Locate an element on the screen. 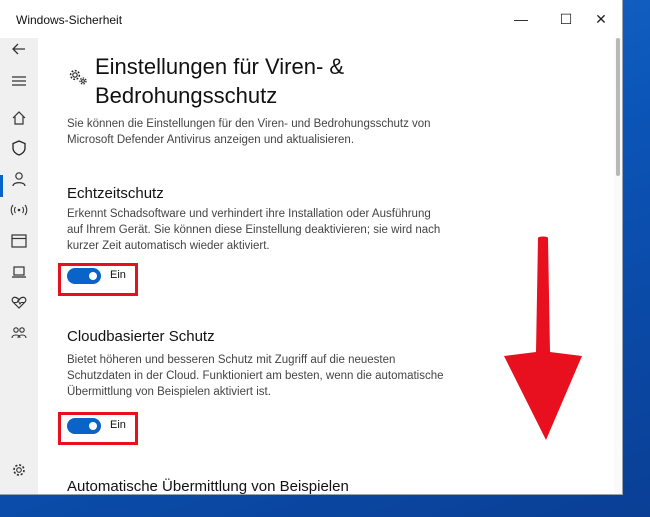 The width and height of the screenshot is (650, 517). laptop-icon is located at coordinates (19, 272).